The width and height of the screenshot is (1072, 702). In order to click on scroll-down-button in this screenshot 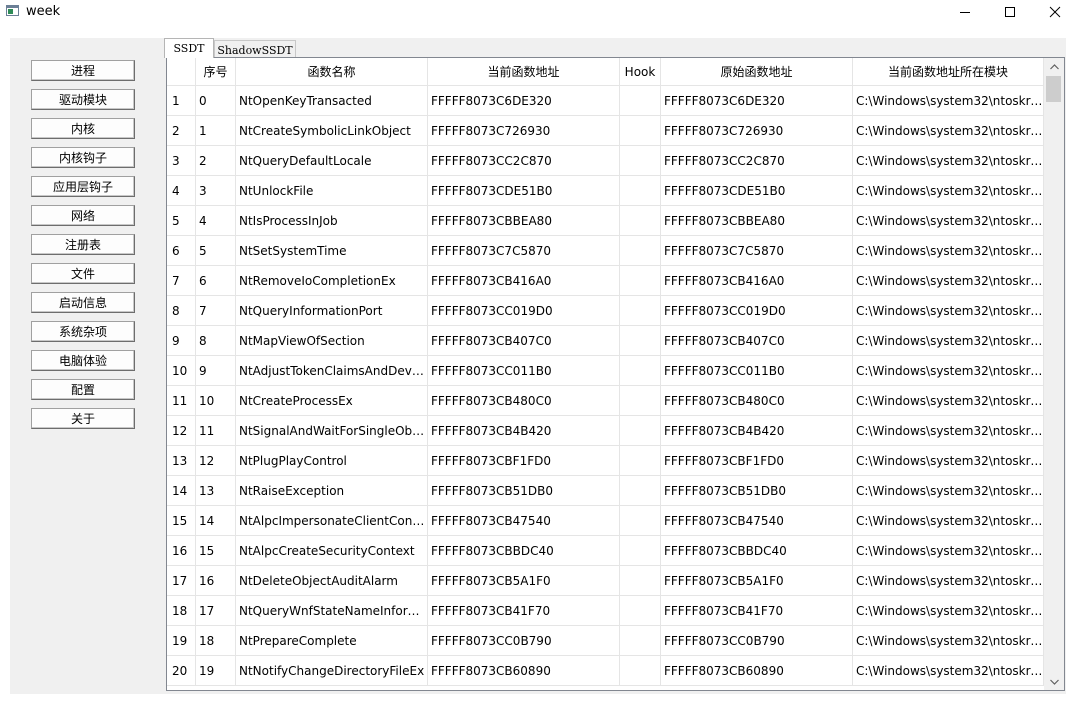, I will do `click(1054, 681)`.